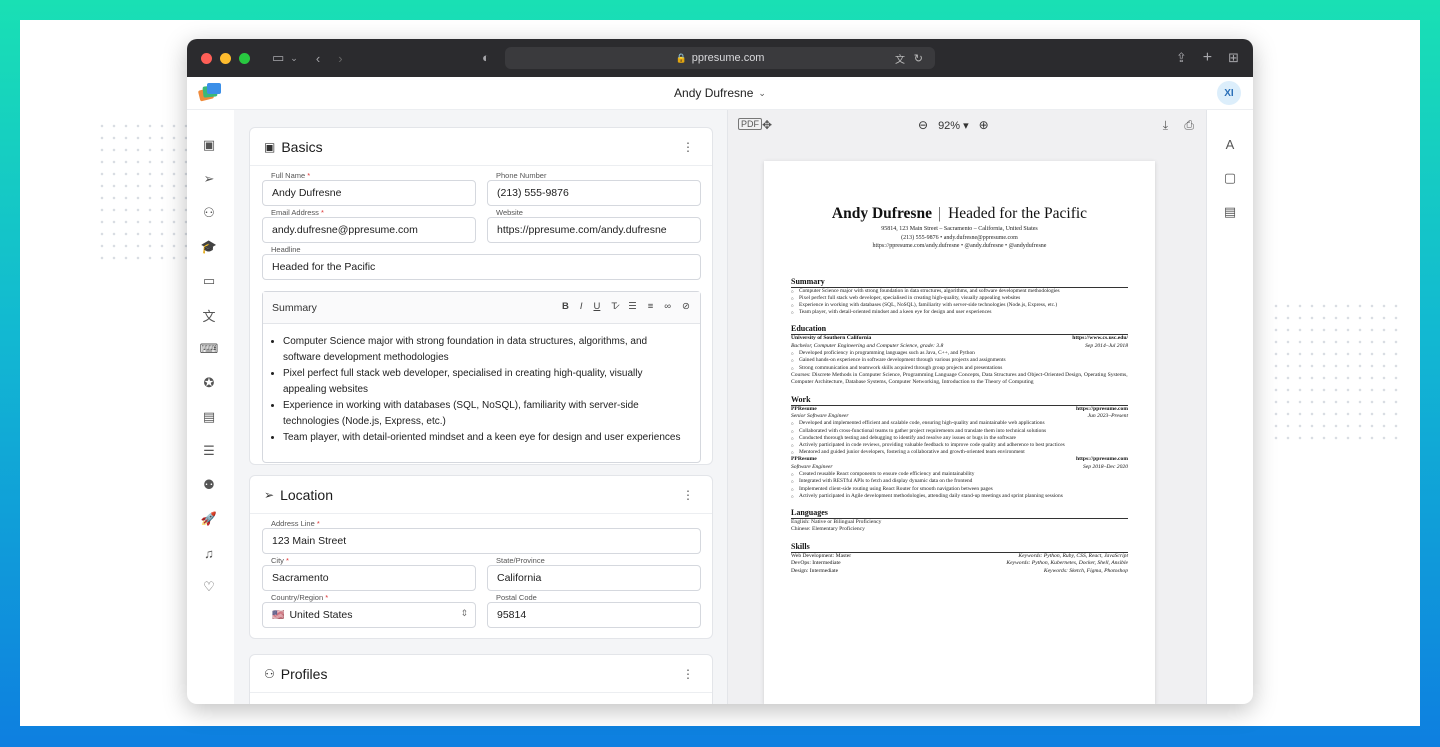  Describe the element at coordinates (516, 597) in the screenshot. I see `postal-label: Postal Code` at that location.